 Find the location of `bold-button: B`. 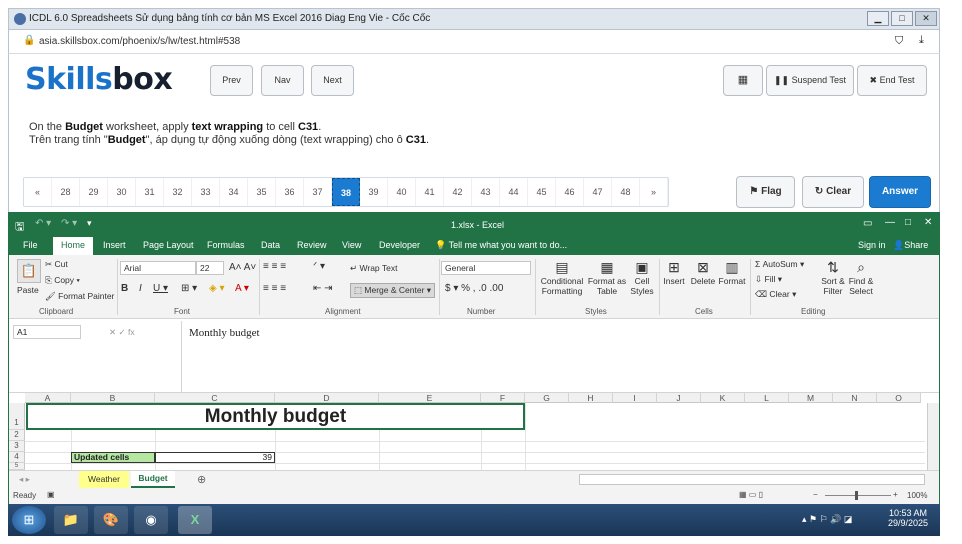

bold-button: B is located at coordinates (124, 288).